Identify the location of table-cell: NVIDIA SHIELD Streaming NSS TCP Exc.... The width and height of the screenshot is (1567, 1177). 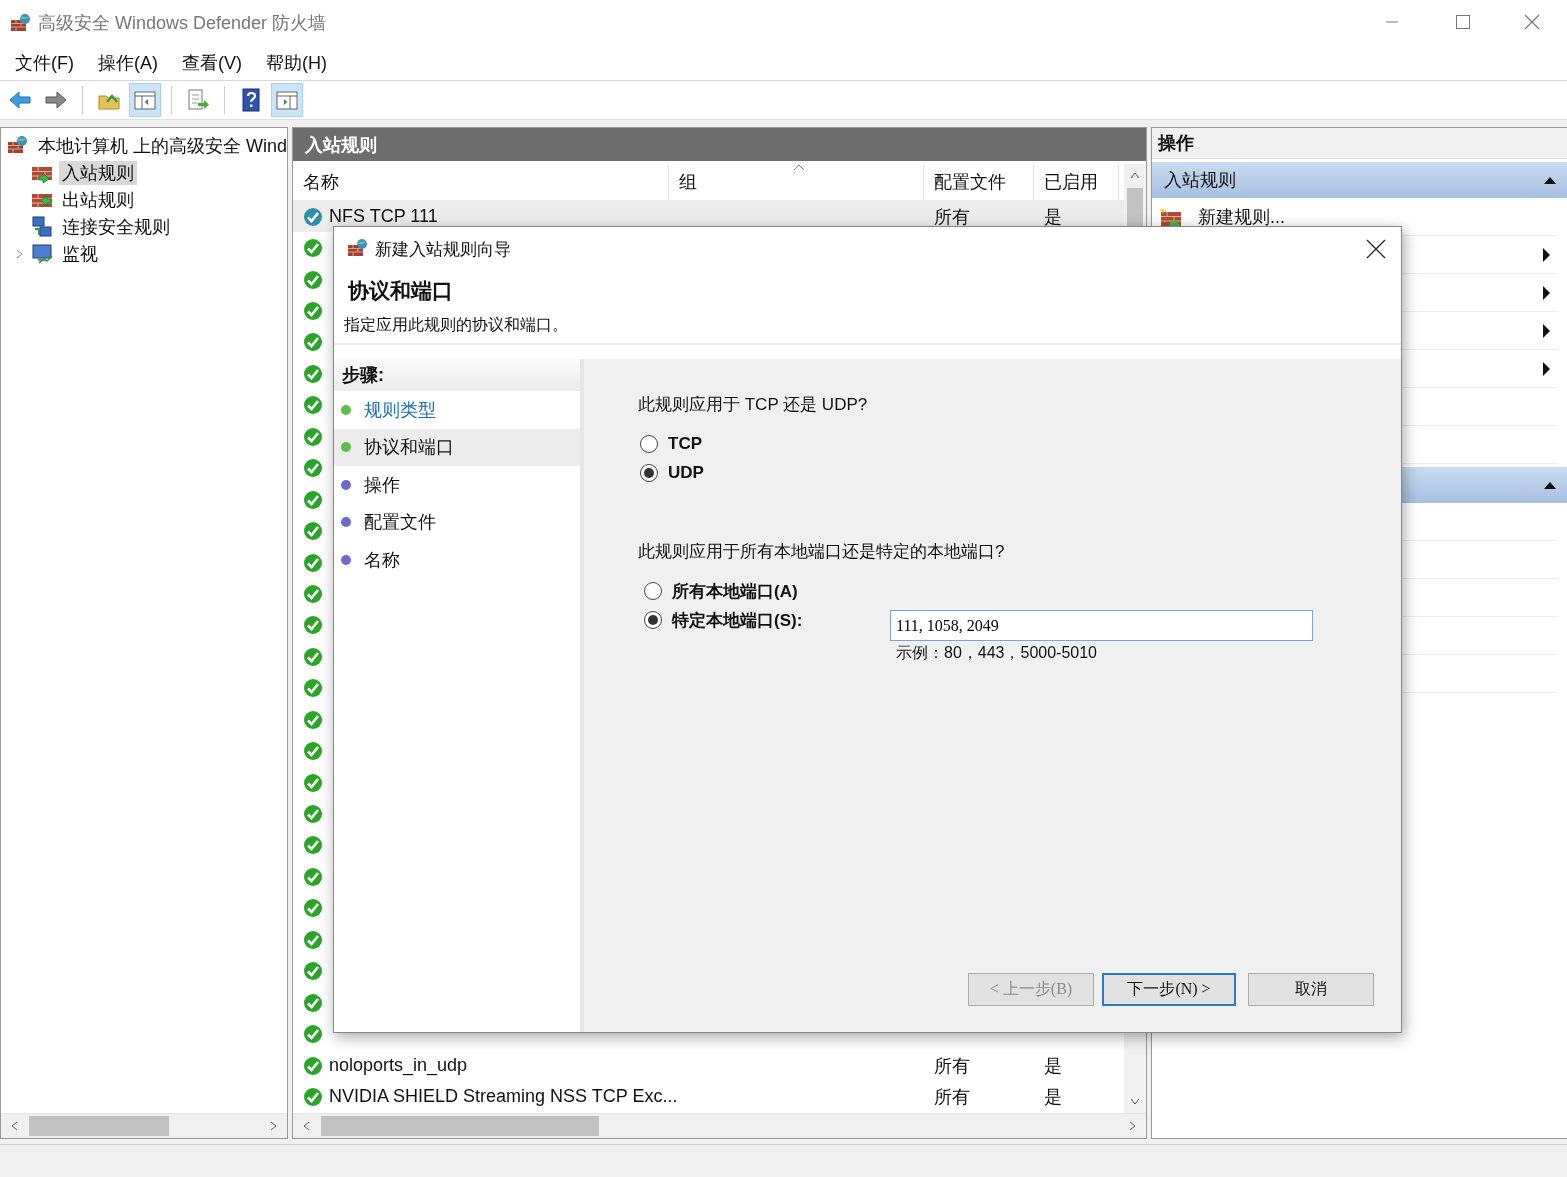
(503, 1097).